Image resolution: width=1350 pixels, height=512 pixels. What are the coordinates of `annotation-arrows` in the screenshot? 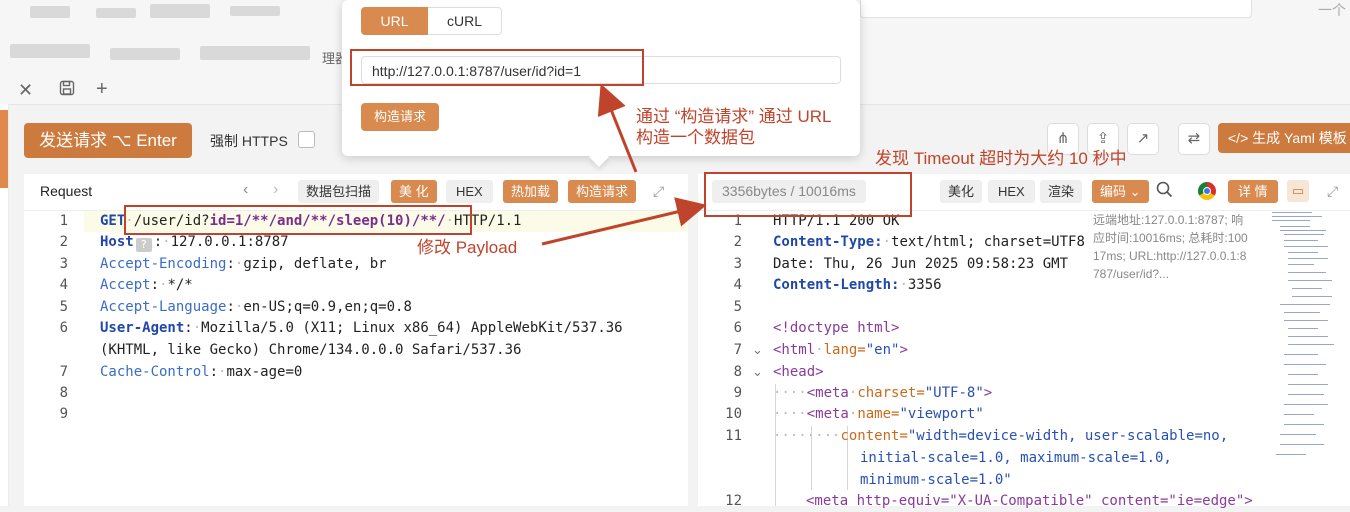 It's located at (624, 164).